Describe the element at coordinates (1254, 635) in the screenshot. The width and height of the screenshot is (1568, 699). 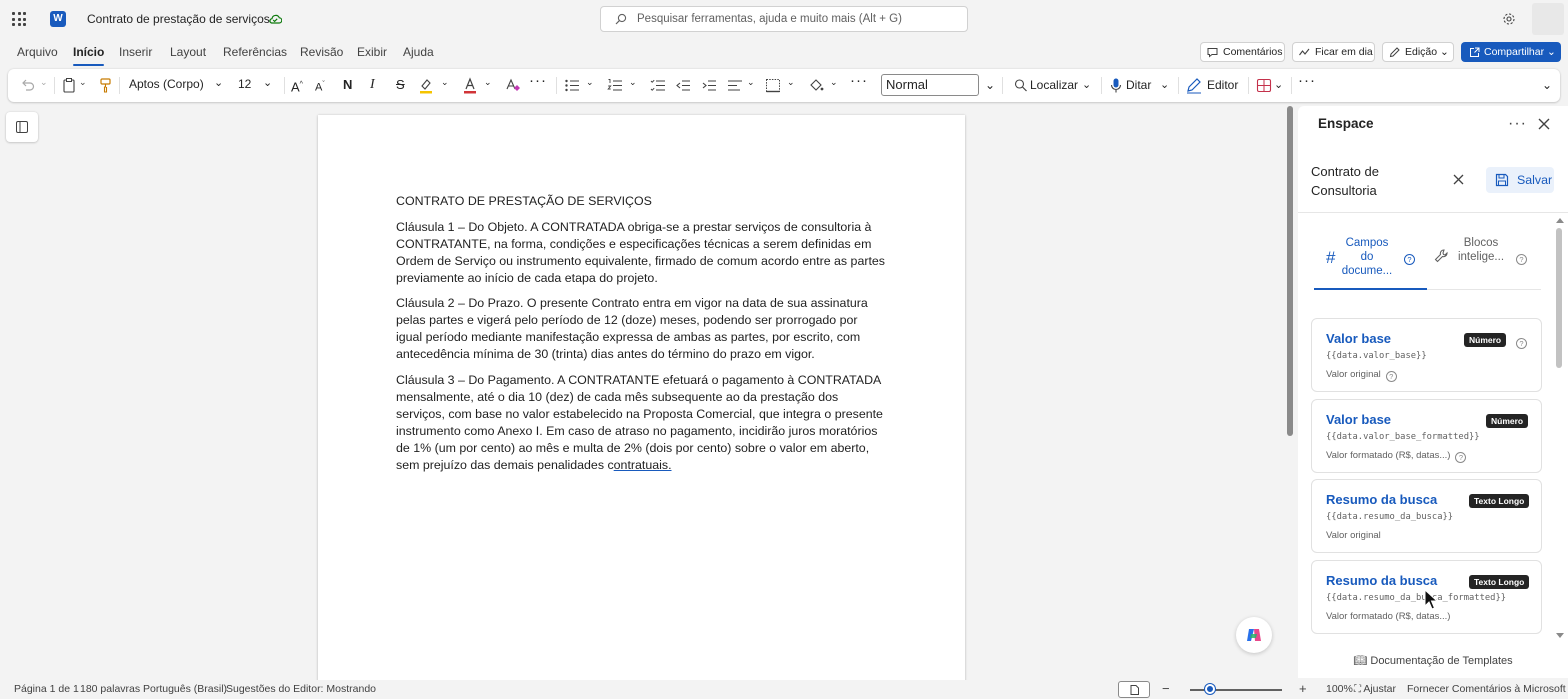
I see `copilot-button` at that location.